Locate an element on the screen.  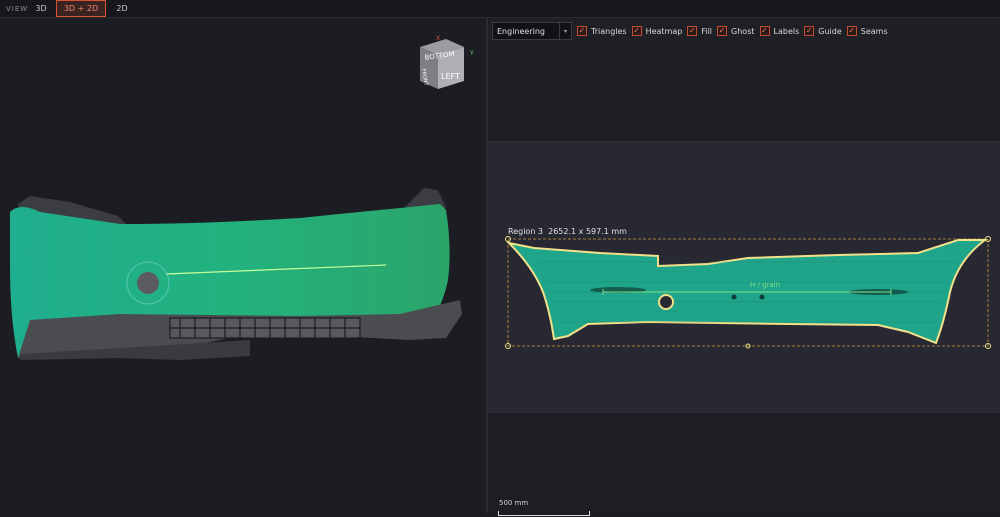
toggle-label: Triangles is located at coordinates (609, 31).